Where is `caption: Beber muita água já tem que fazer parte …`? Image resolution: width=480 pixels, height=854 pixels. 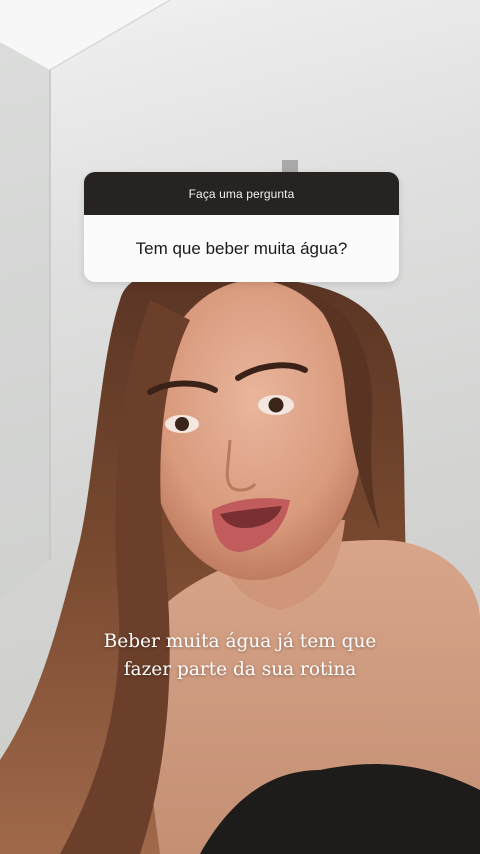 caption: Beber muita água já tem que fazer parte … is located at coordinates (240, 656).